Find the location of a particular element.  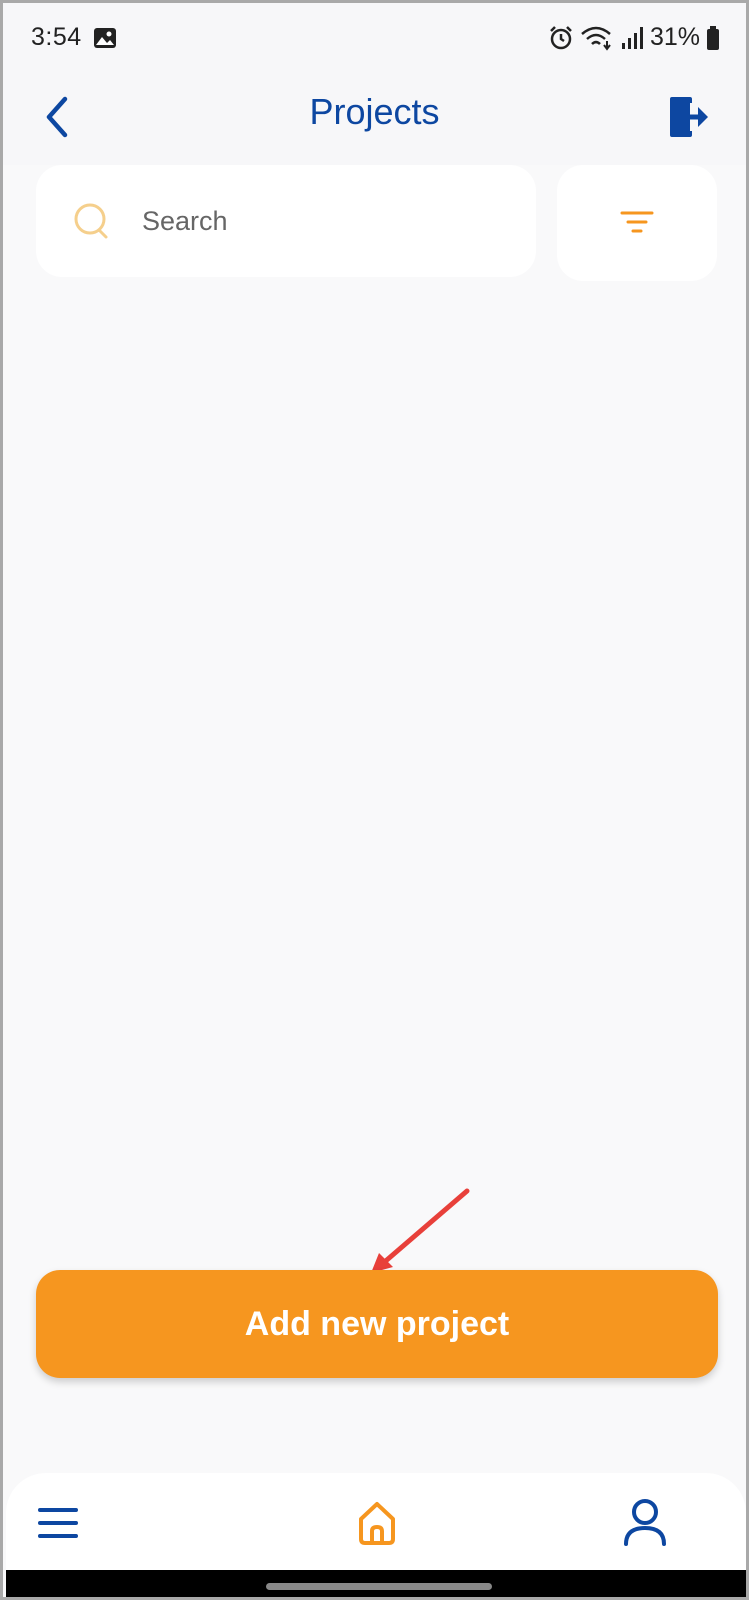

search-input is located at coordinates (292, 221).